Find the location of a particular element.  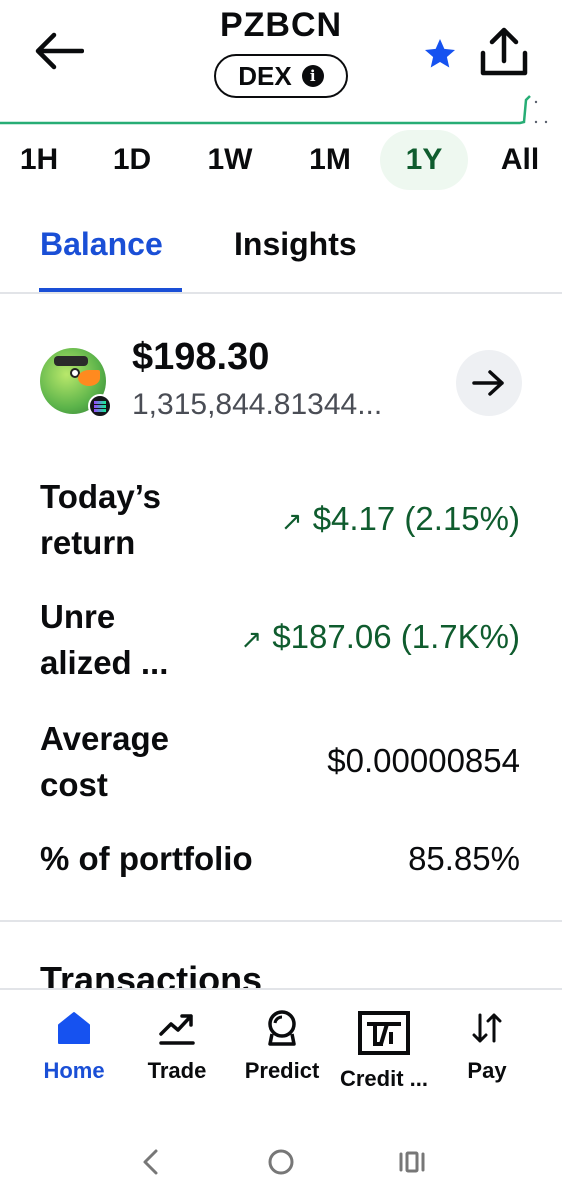

nav-label: Predict is located at coordinates (282, 1070).